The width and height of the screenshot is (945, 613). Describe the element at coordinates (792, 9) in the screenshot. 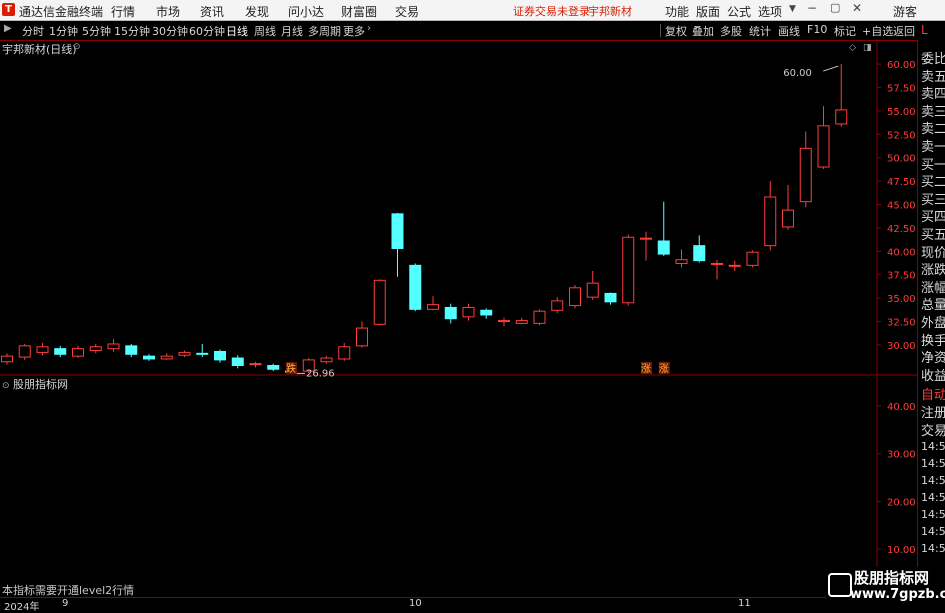

I see `dropdown-icon: ▼` at that location.